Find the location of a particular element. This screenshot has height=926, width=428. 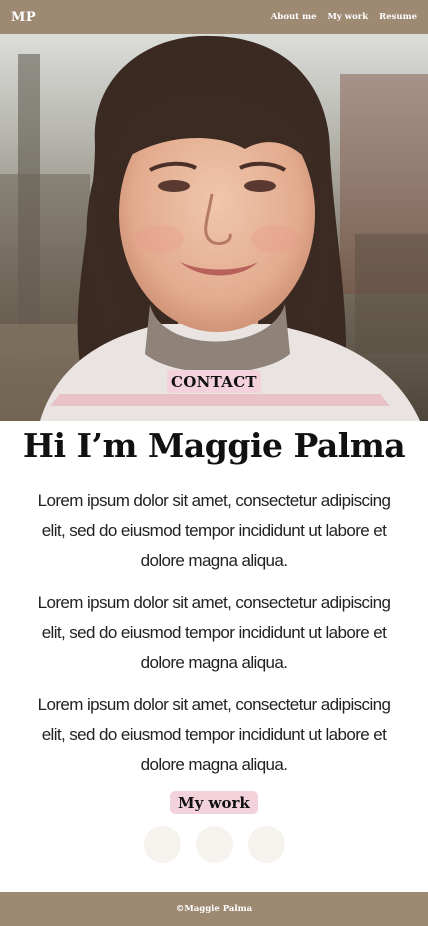

footer: ©Maggie Palma is located at coordinates (214, 909).